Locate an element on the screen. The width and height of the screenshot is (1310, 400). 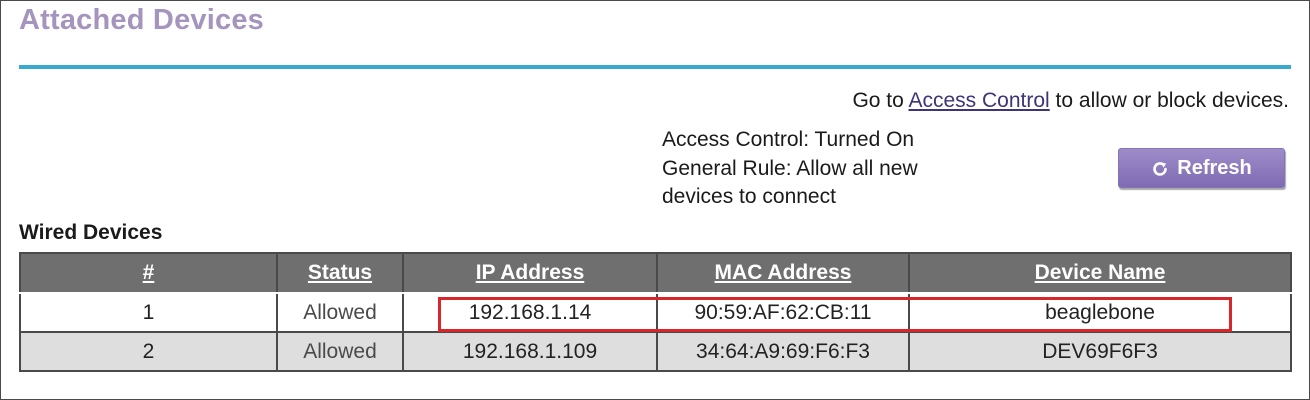
device-name-cell: beaglebone is located at coordinates (1100, 312).